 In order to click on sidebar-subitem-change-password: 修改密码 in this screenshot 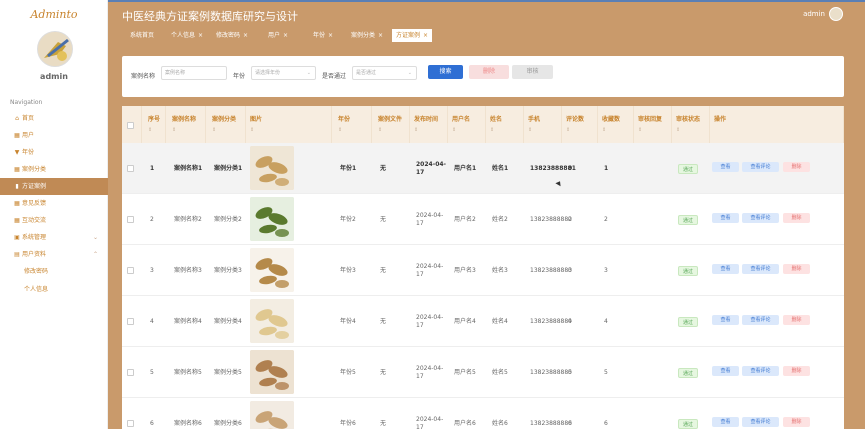, I will do `click(54, 272)`.